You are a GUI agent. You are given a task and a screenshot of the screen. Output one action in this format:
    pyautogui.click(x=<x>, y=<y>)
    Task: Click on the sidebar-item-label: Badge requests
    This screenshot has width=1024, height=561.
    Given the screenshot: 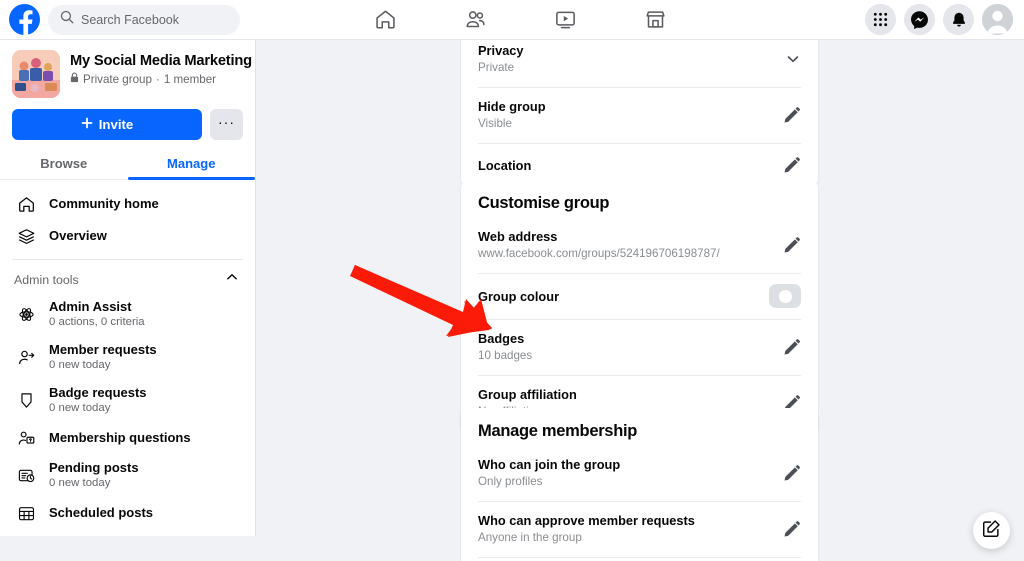 What is the action you would take?
    pyautogui.click(x=98, y=392)
    